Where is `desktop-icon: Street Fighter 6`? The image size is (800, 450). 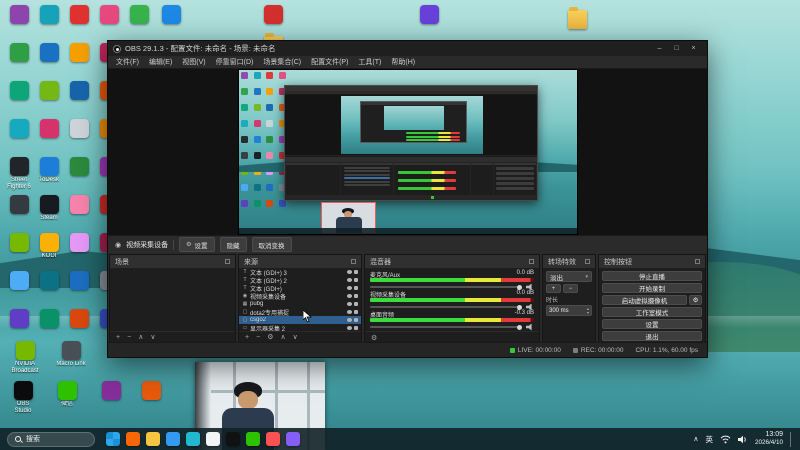 desktop-icon: Street Fighter 6 is located at coordinates (19, 174).